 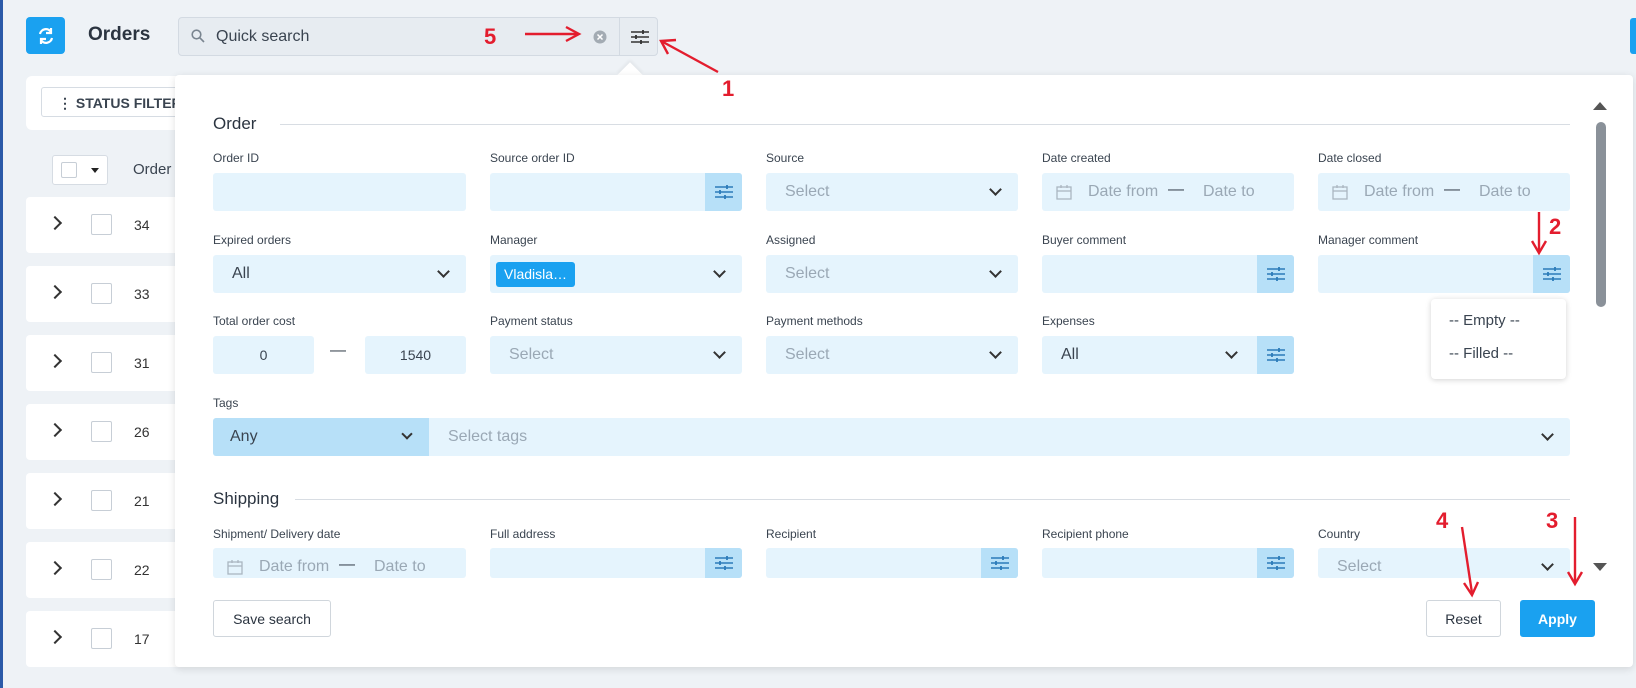 What do you see at coordinates (142, 501) in the screenshot?
I see `order-number: 21` at bounding box center [142, 501].